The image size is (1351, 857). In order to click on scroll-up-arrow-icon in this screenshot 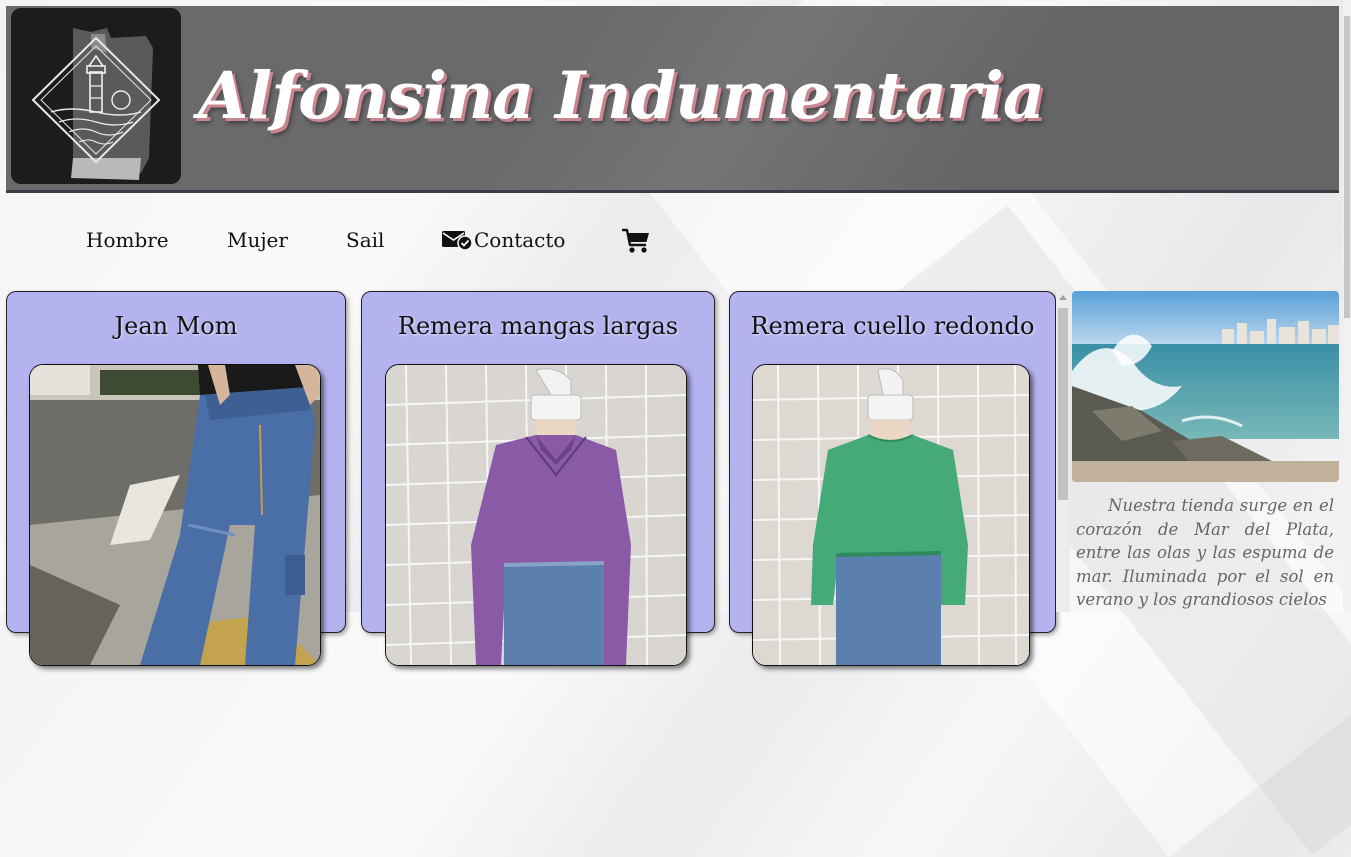, I will do `click(1063, 297)`.